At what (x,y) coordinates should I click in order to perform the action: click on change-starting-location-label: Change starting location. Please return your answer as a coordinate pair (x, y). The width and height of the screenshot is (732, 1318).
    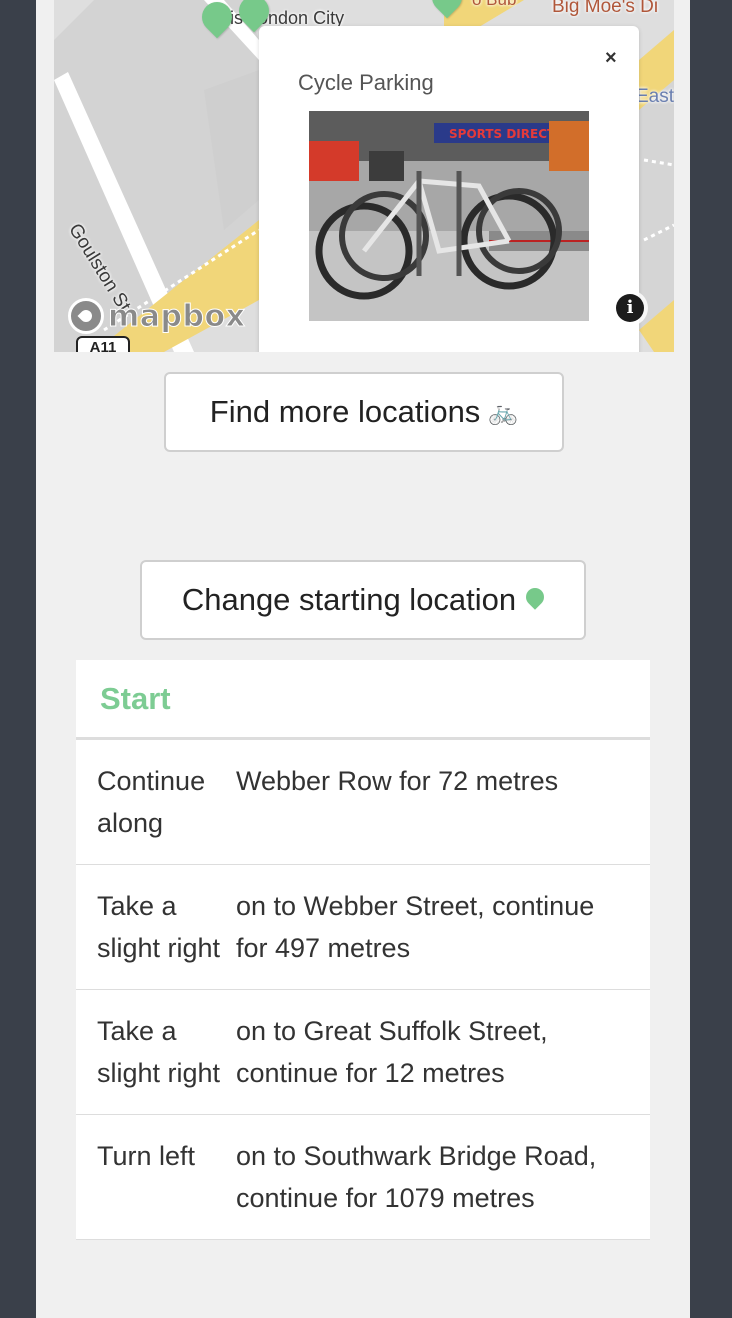
    Looking at the image, I should click on (349, 599).